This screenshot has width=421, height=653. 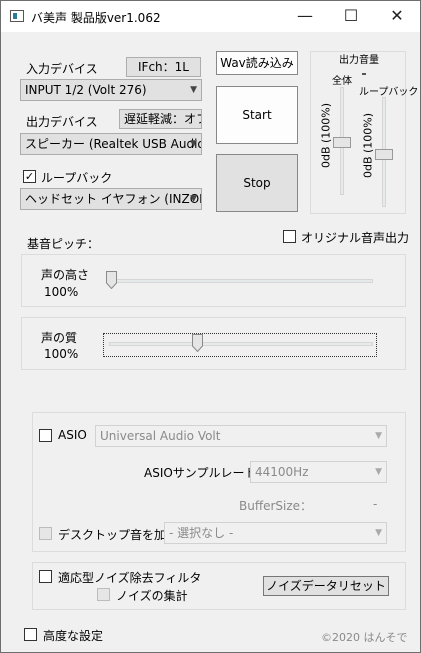 What do you see at coordinates (152, 596) in the screenshot?
I see `noise-collect-label: ノイズの集計` at bounding box center [152, 596].